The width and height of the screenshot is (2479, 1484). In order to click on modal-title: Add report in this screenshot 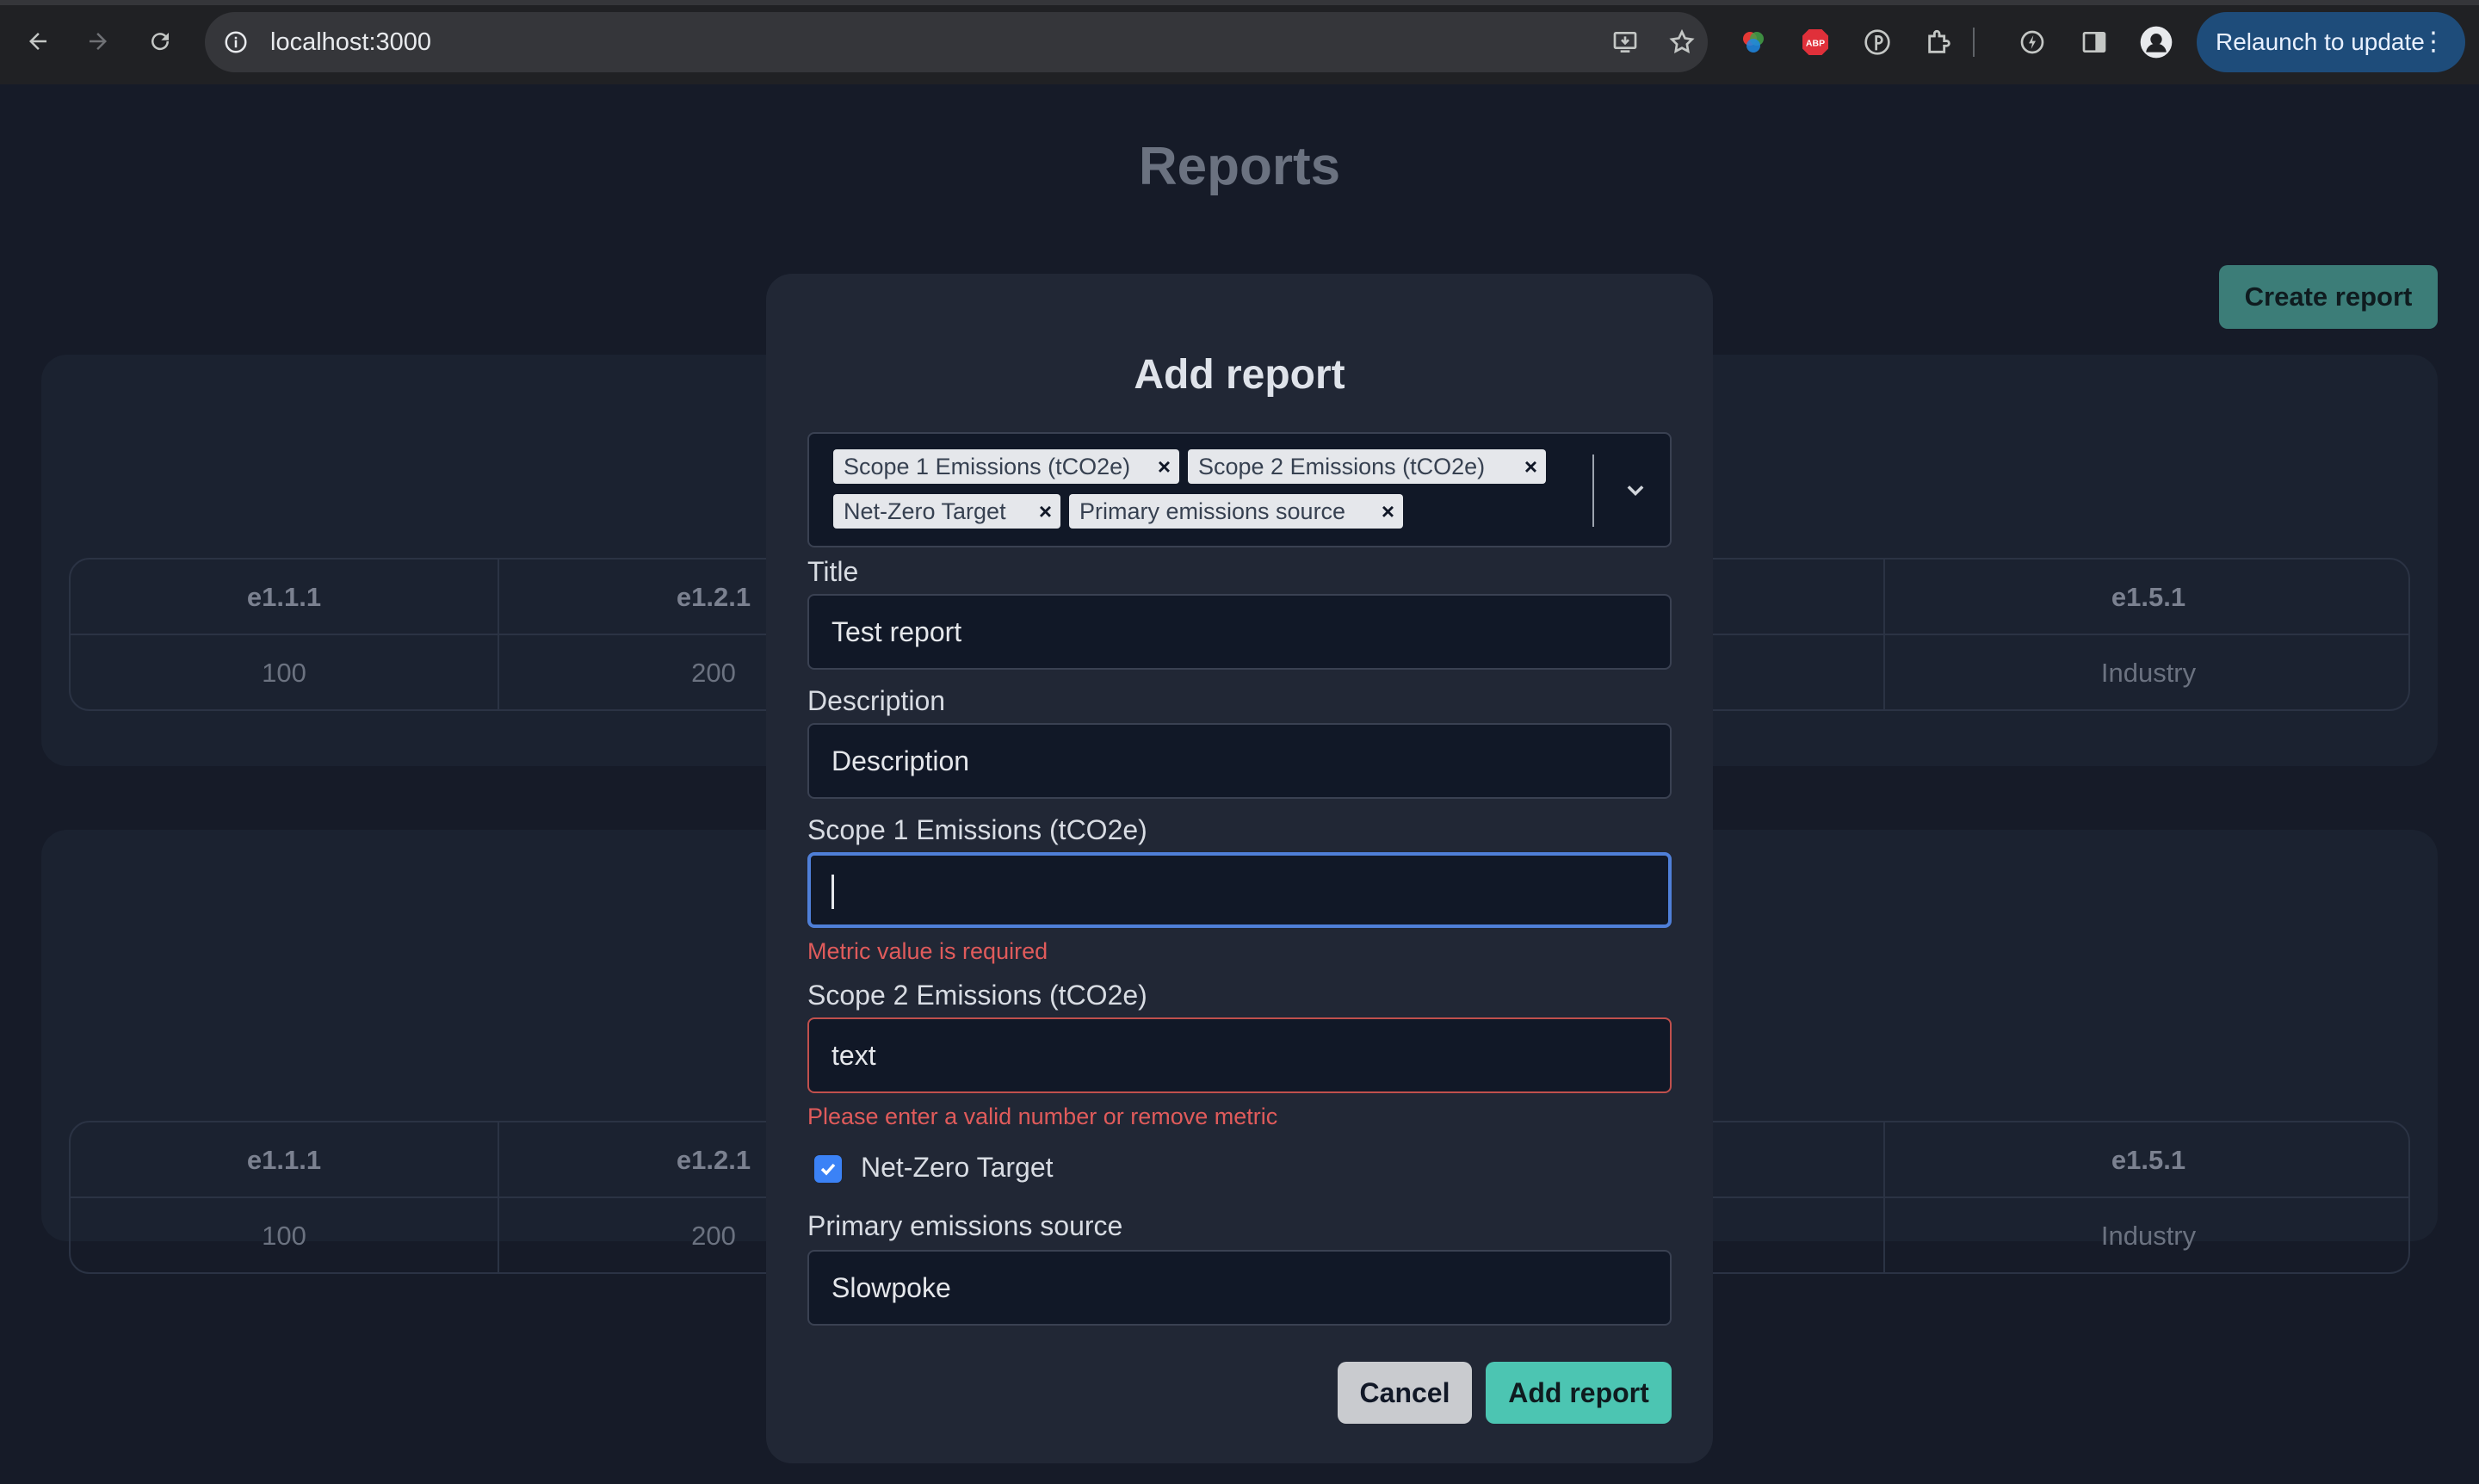, I will do `click(1239, 375)`.